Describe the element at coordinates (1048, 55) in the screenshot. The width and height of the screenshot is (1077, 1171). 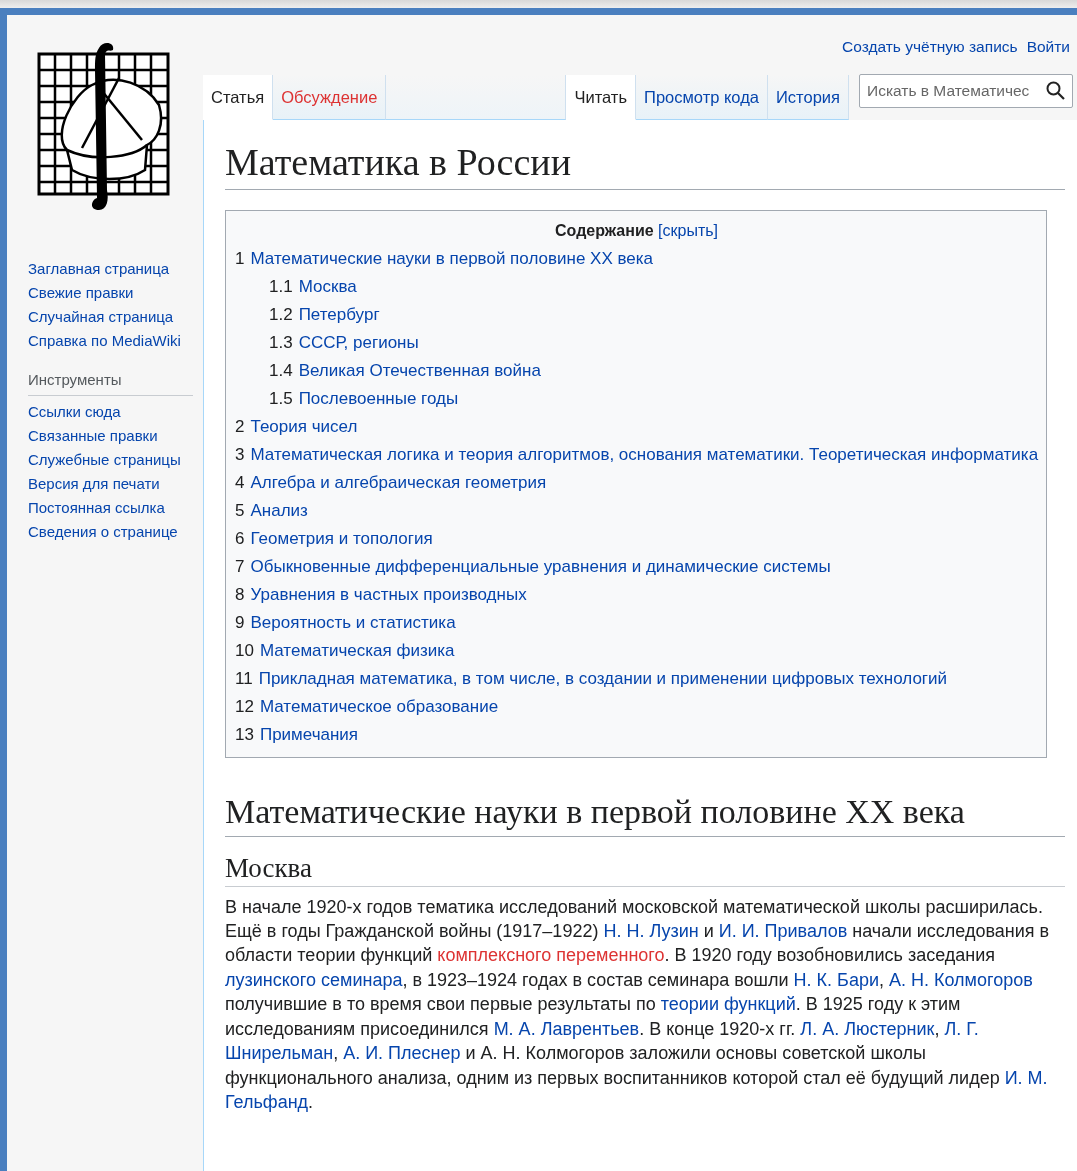
I see `account-link: Войти` at that location.